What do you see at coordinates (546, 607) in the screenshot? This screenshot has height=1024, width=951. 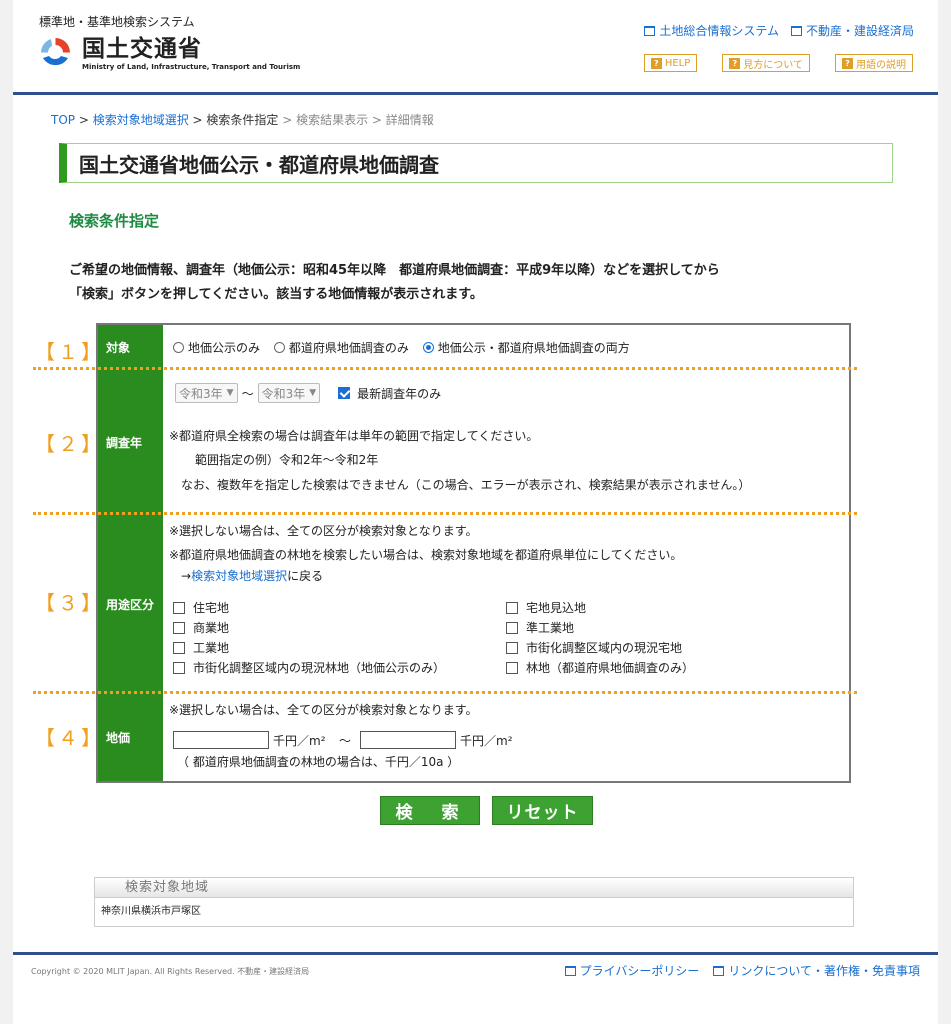 I see `use-prospective-residential: 宅地見込地` at bounding box center [546, 607].